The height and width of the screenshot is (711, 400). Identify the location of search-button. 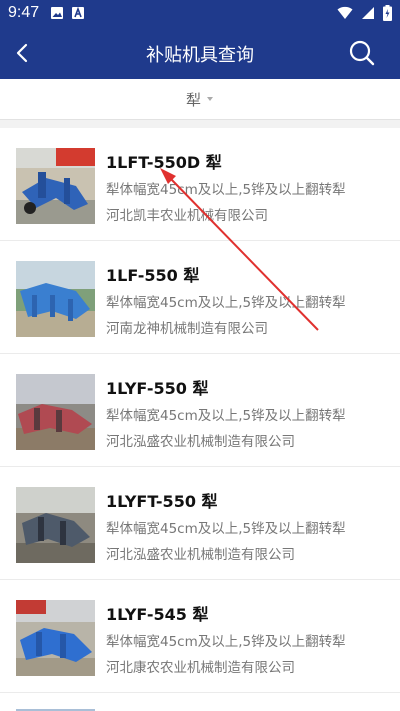
(362, 53).